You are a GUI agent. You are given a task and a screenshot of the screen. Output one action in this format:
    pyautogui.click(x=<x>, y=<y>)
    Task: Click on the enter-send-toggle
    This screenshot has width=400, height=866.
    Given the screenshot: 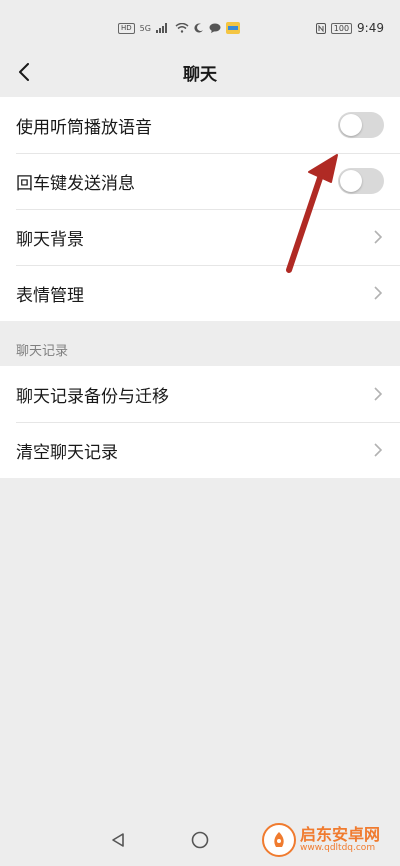 What is the action you would take?
    pyautogui.click(x=361, y=181)
    